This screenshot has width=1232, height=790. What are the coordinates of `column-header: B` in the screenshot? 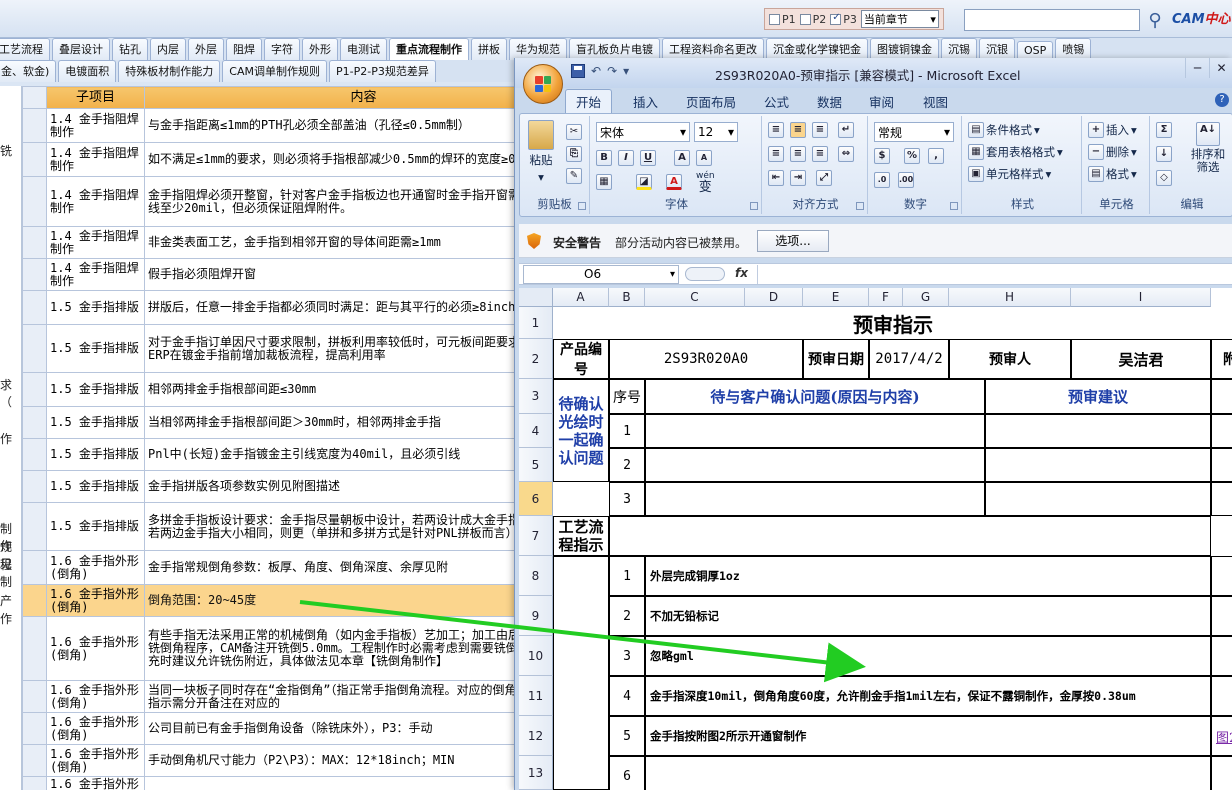 It's located at (627, 297).